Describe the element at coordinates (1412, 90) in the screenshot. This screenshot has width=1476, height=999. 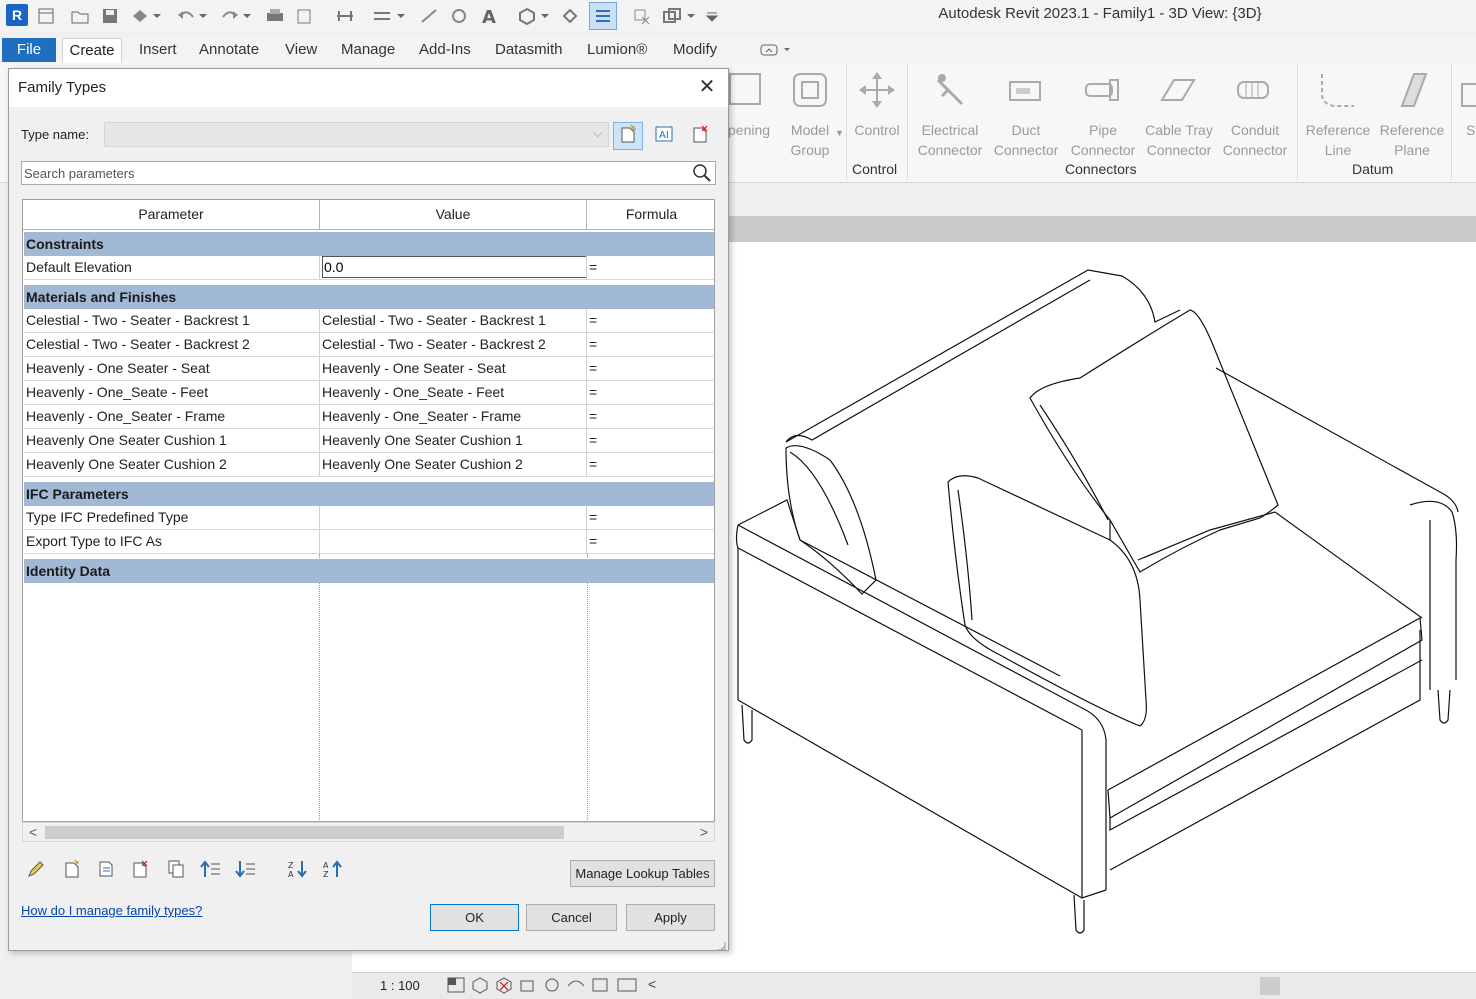
I see `reference-plane-icon` at that location.